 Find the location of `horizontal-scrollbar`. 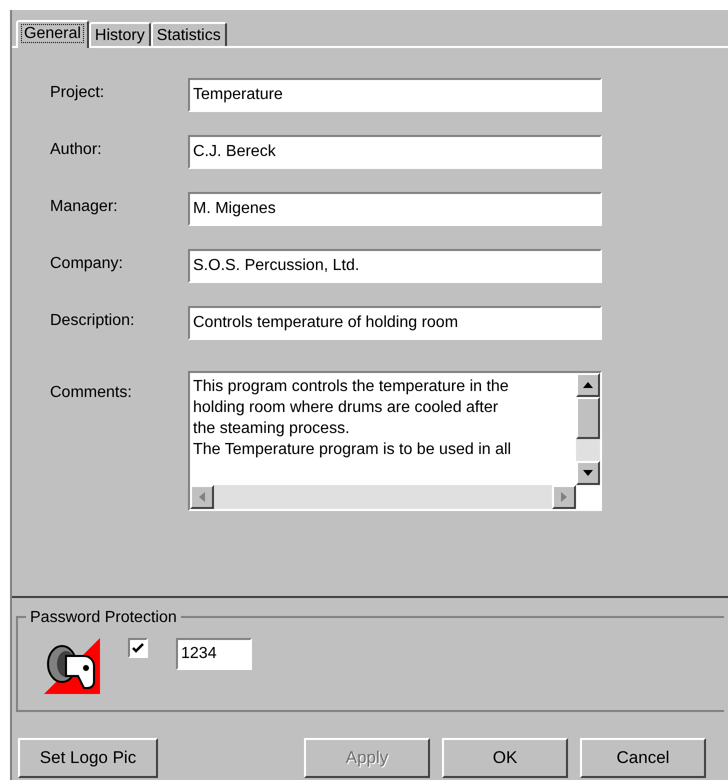

horizontal-scrollbar is located at coordinates (383, 497).